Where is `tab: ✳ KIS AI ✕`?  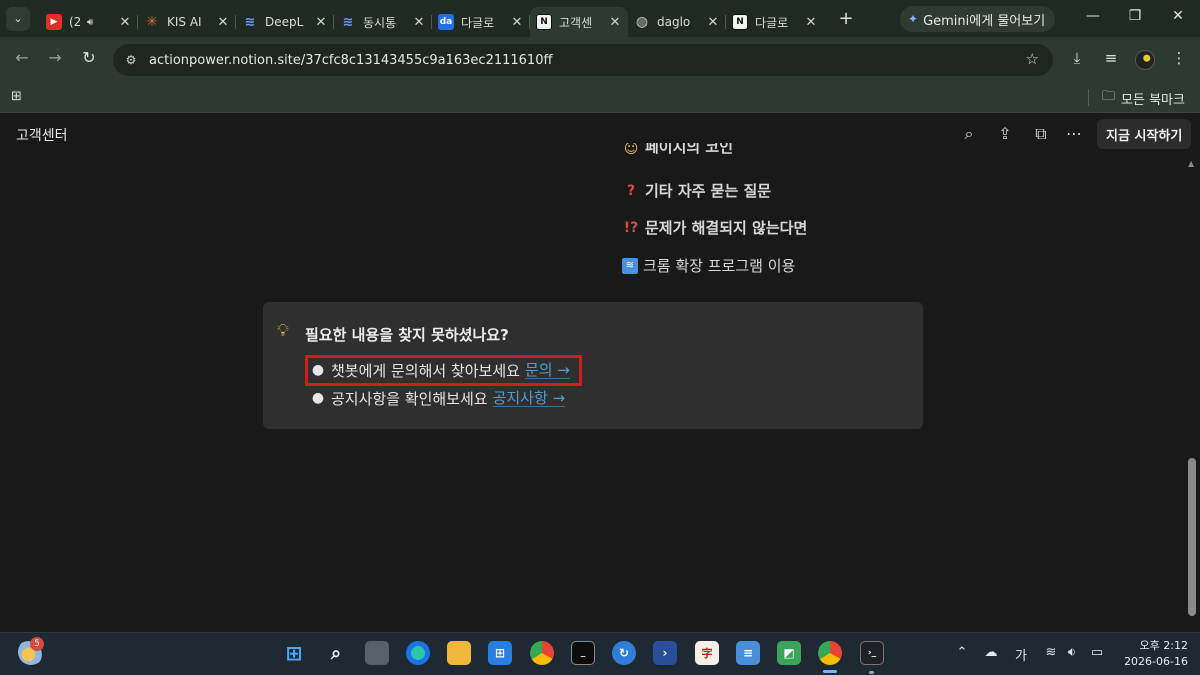 tab: ✳ KIS AI ✕ is located at coordinates (187, 22).